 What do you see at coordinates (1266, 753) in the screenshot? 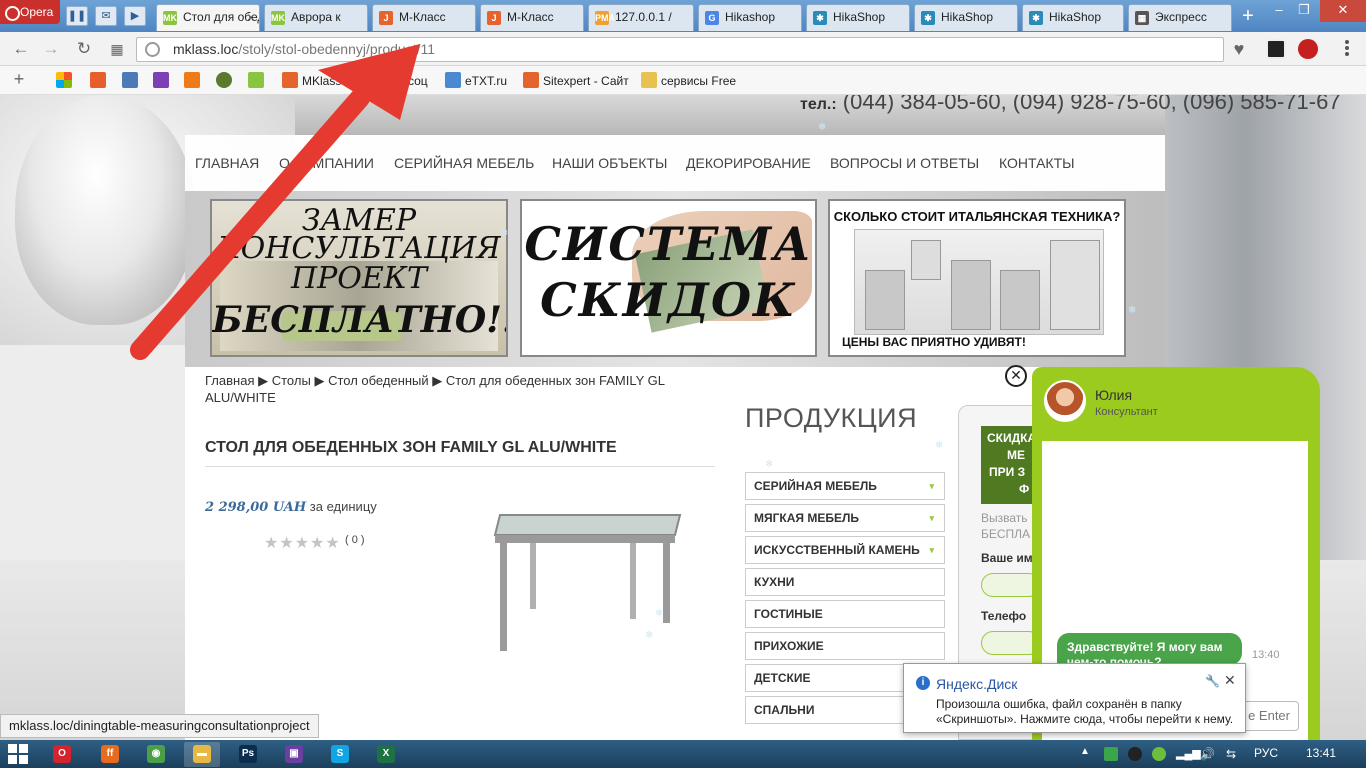
I see `language-indicator: РУС` at bounding box center [1266, 753].